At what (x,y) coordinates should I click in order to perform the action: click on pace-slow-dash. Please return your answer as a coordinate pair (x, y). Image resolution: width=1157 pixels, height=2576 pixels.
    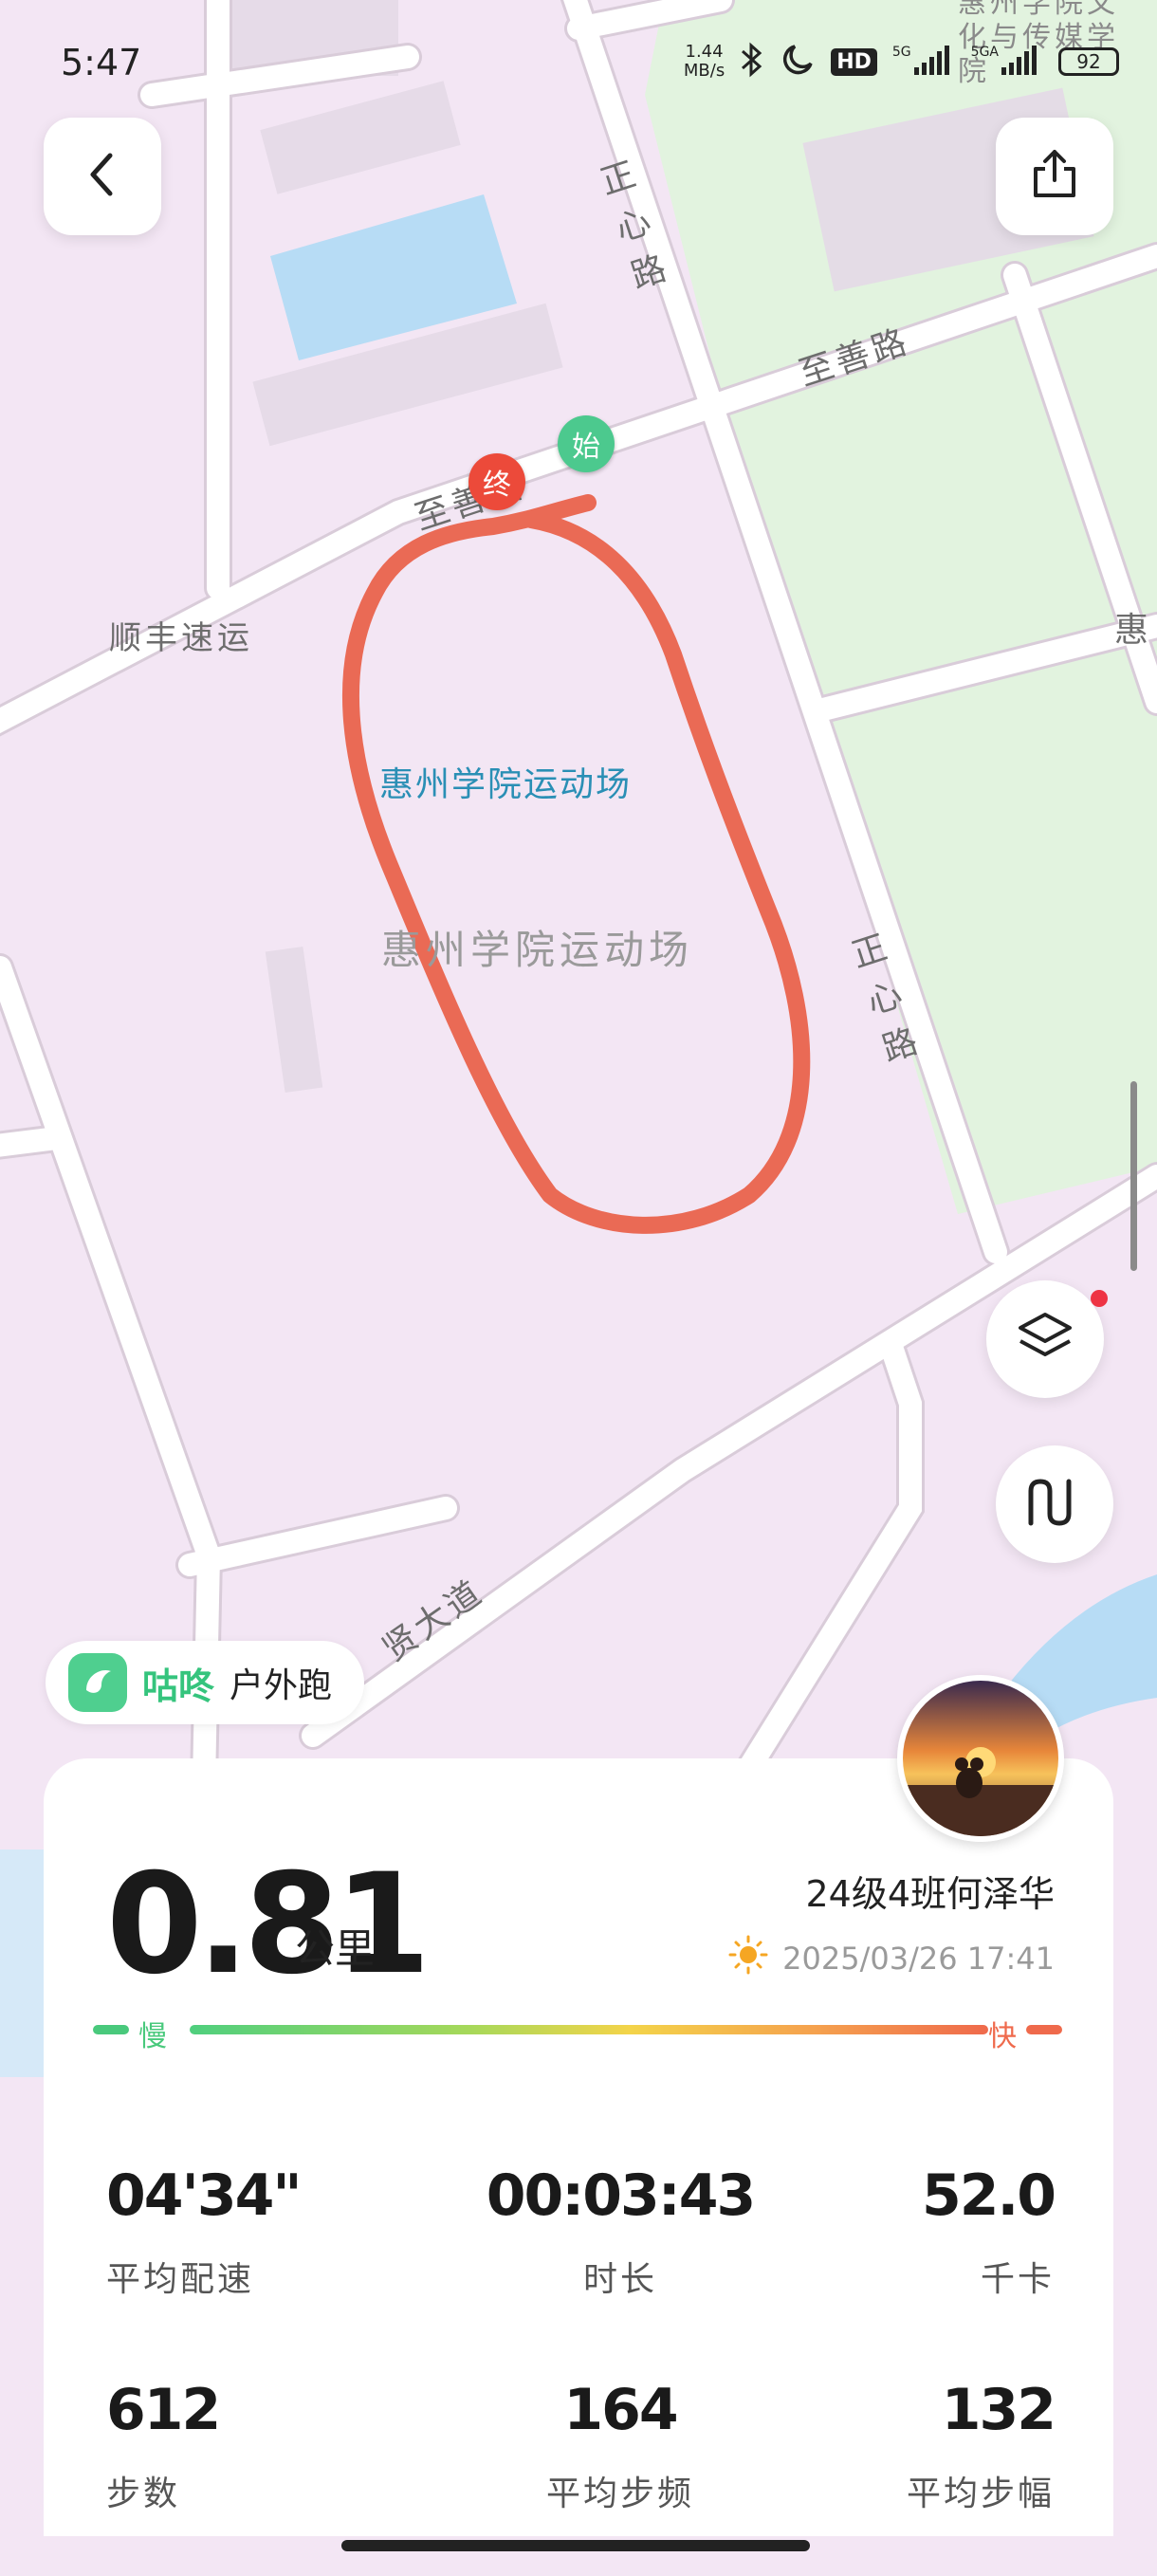
    Looking at the image, I should click on (111, 2030).